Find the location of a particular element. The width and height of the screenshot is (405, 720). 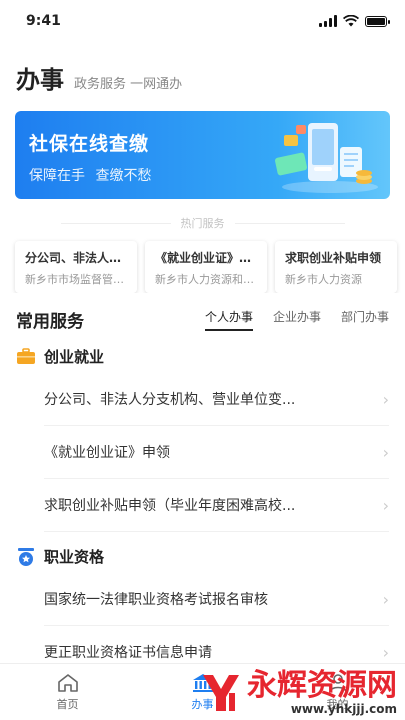

page-subtitle: 政务服务 一网通办 is located at coordinates (128, 84).